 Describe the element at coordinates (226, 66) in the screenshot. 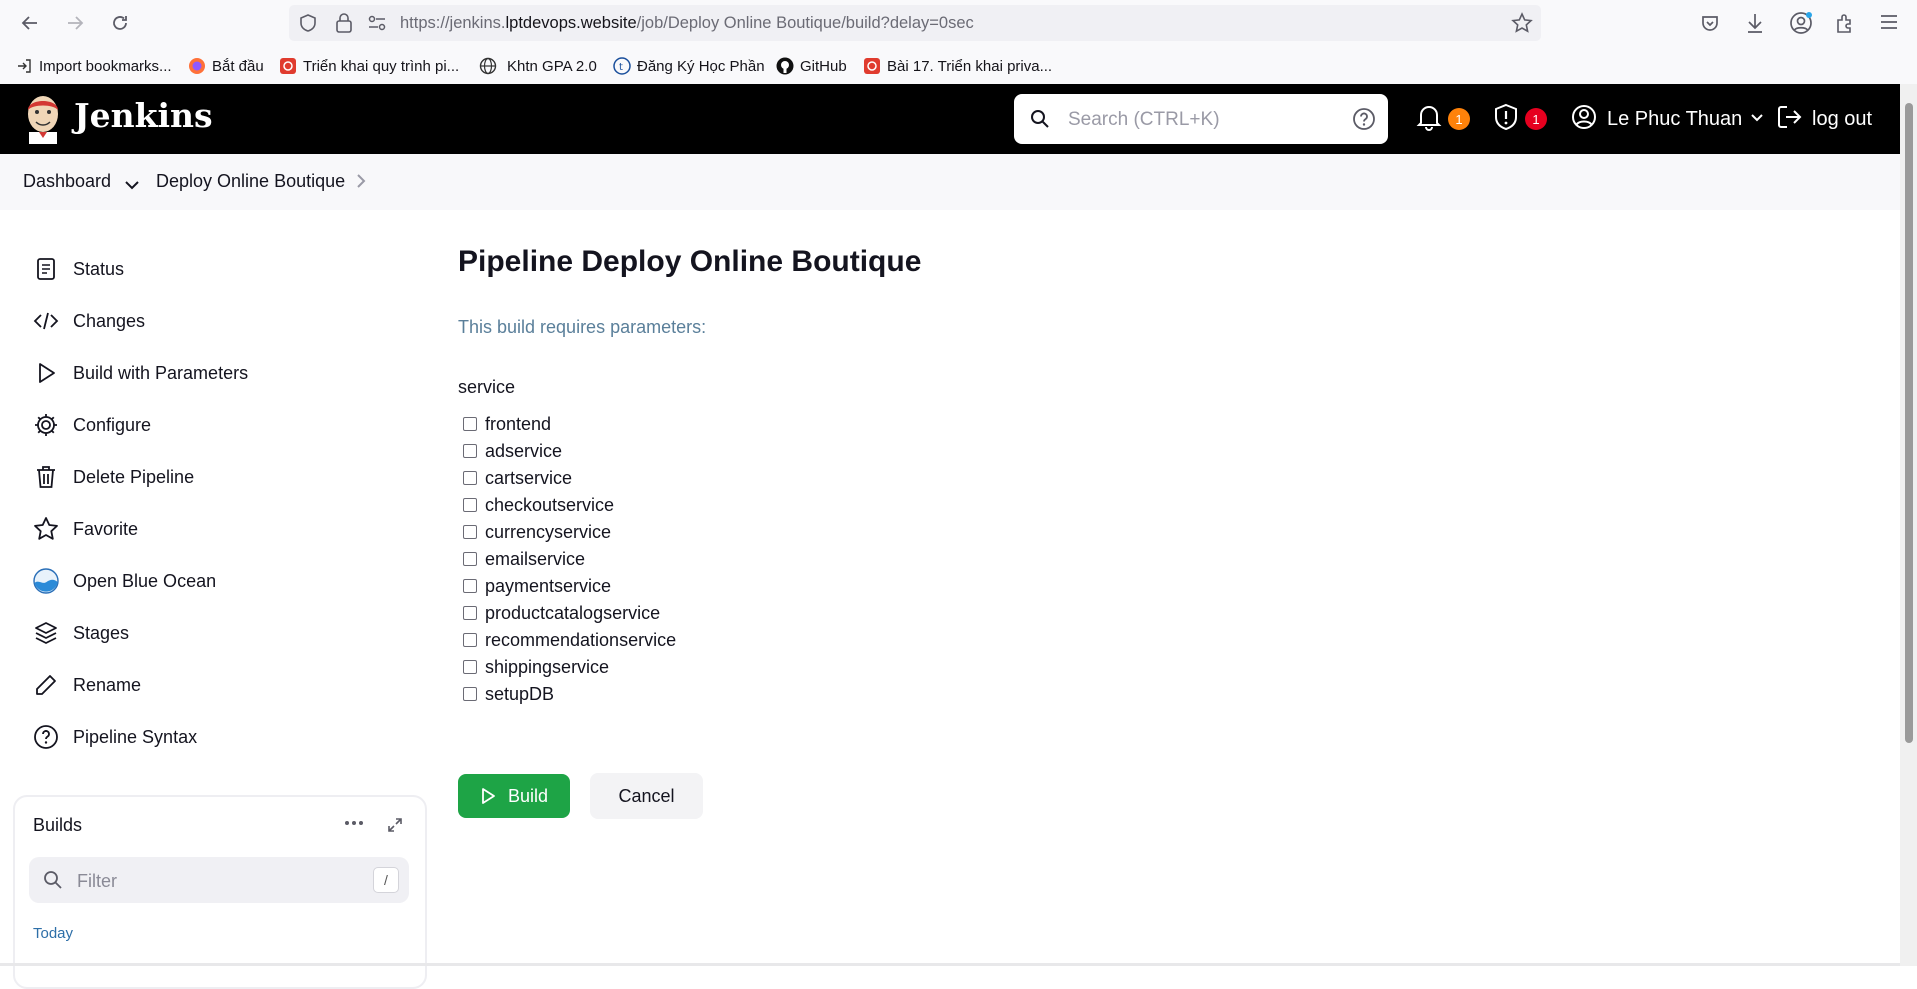

I see `bookmark-bat-dau: Bắt đầu` at that location.